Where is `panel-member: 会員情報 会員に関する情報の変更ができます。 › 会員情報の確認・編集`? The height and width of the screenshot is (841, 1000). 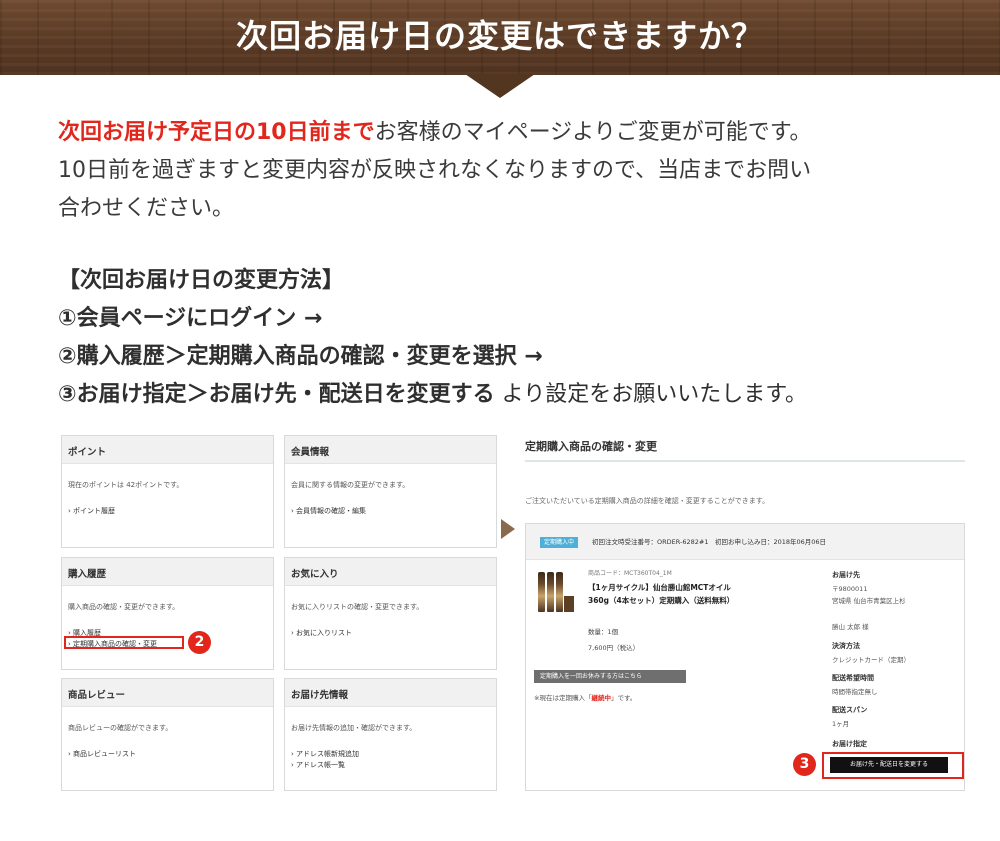
panel-member: 会員情報 会員に関する情報の変更ができます。 › 会員情報の確認・編集 is located at coordinates (390, 491).